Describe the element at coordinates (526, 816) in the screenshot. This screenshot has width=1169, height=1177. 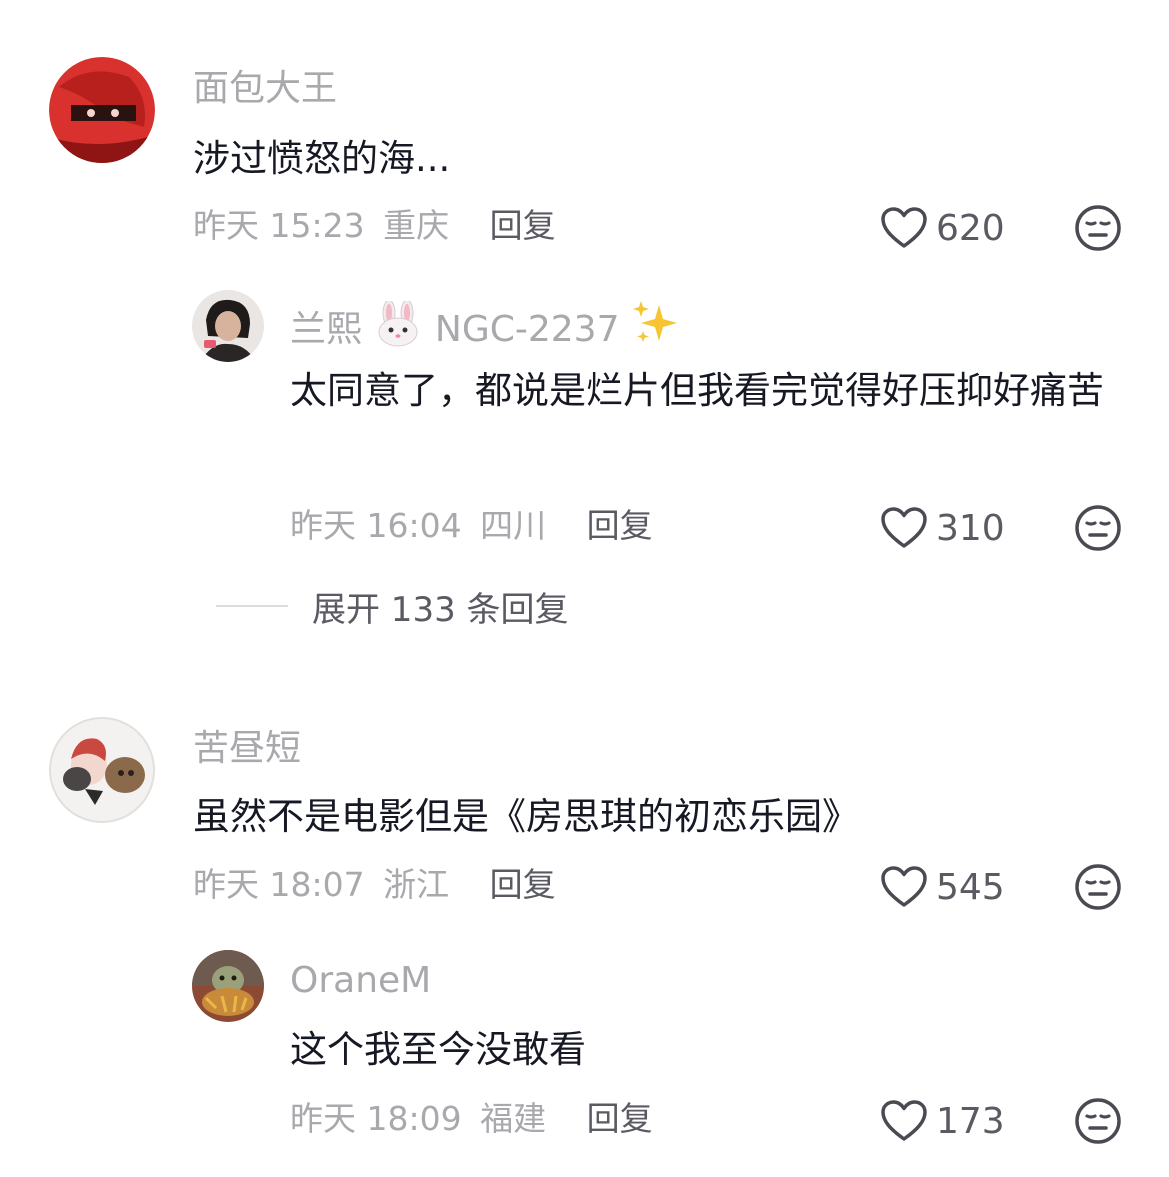
I see `comment-text: 虽然不是电影但是《房思琪的初恋乐园》` at that location.